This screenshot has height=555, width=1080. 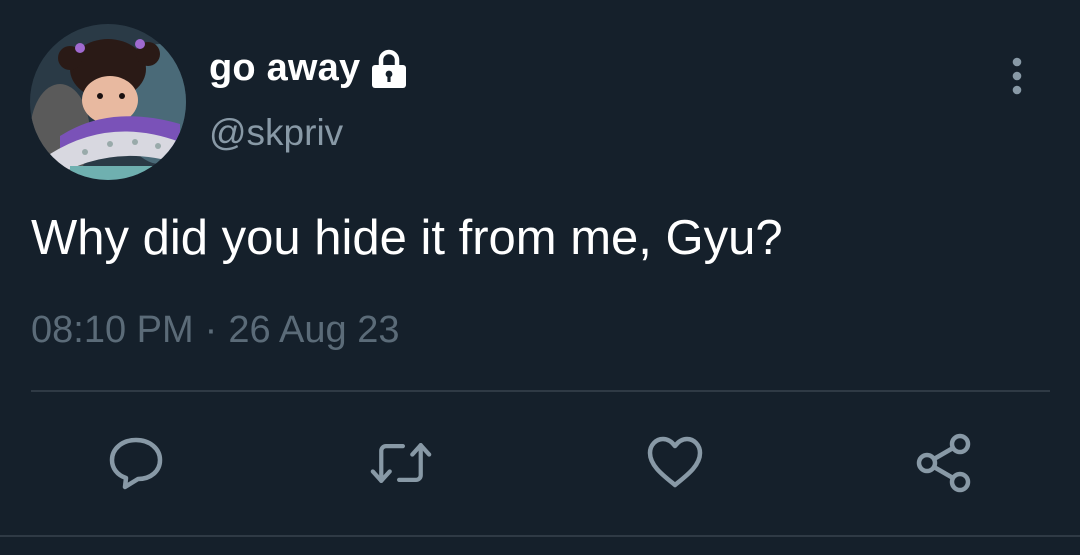 What do you see at coordinates (1017, 76) in the screenshot?
I see `more-vertical-icon` at bounding box center [1017, 76].